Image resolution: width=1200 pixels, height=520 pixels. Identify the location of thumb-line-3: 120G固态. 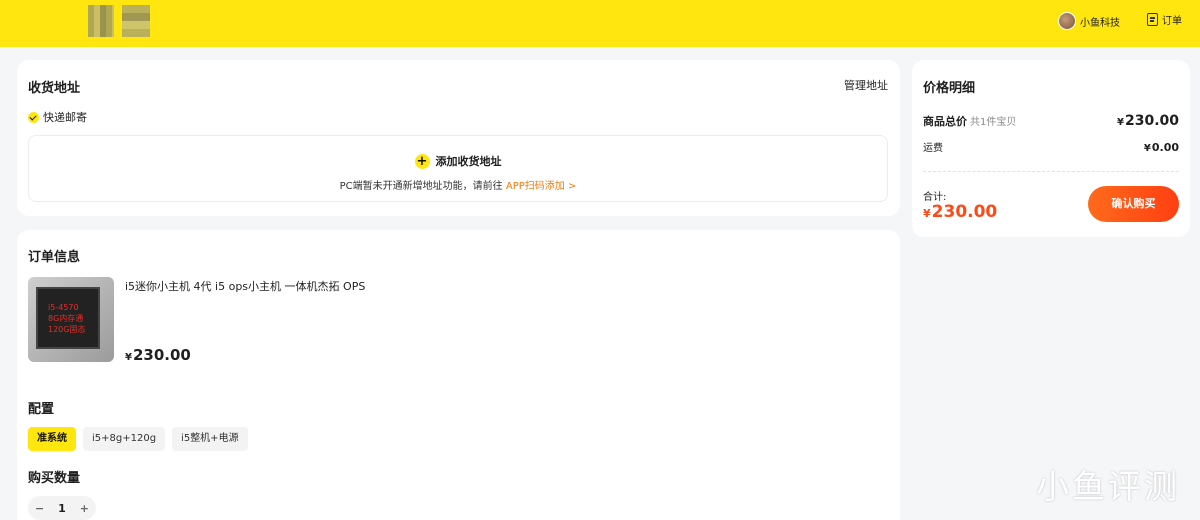
(67, 329).